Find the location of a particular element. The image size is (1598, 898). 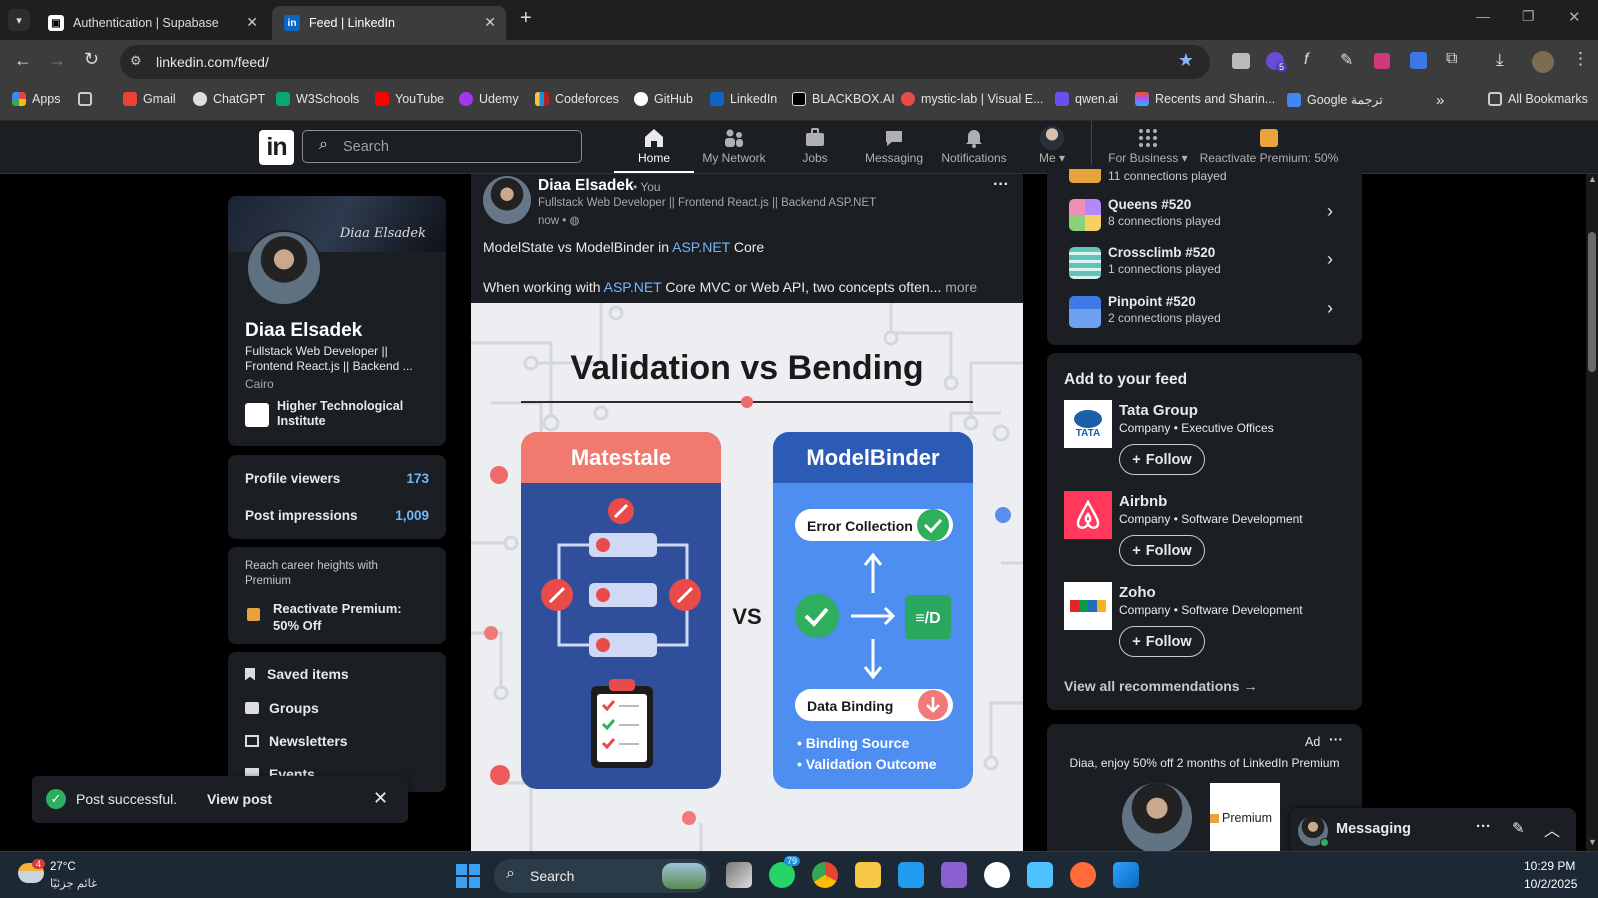

back-button: ← is located at coordinates (23, 60).